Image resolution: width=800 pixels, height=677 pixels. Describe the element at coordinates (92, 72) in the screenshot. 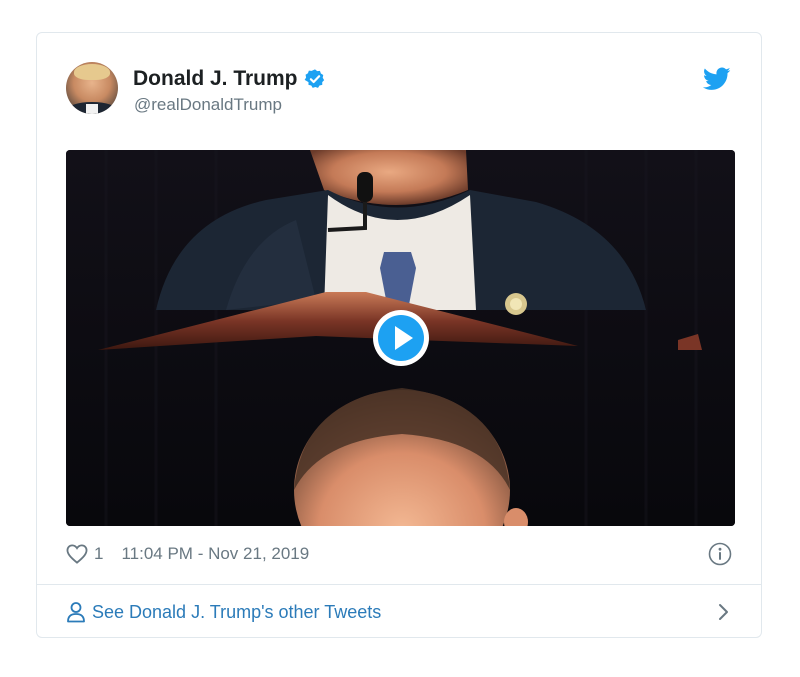

I see `avatar-hair` at that location.